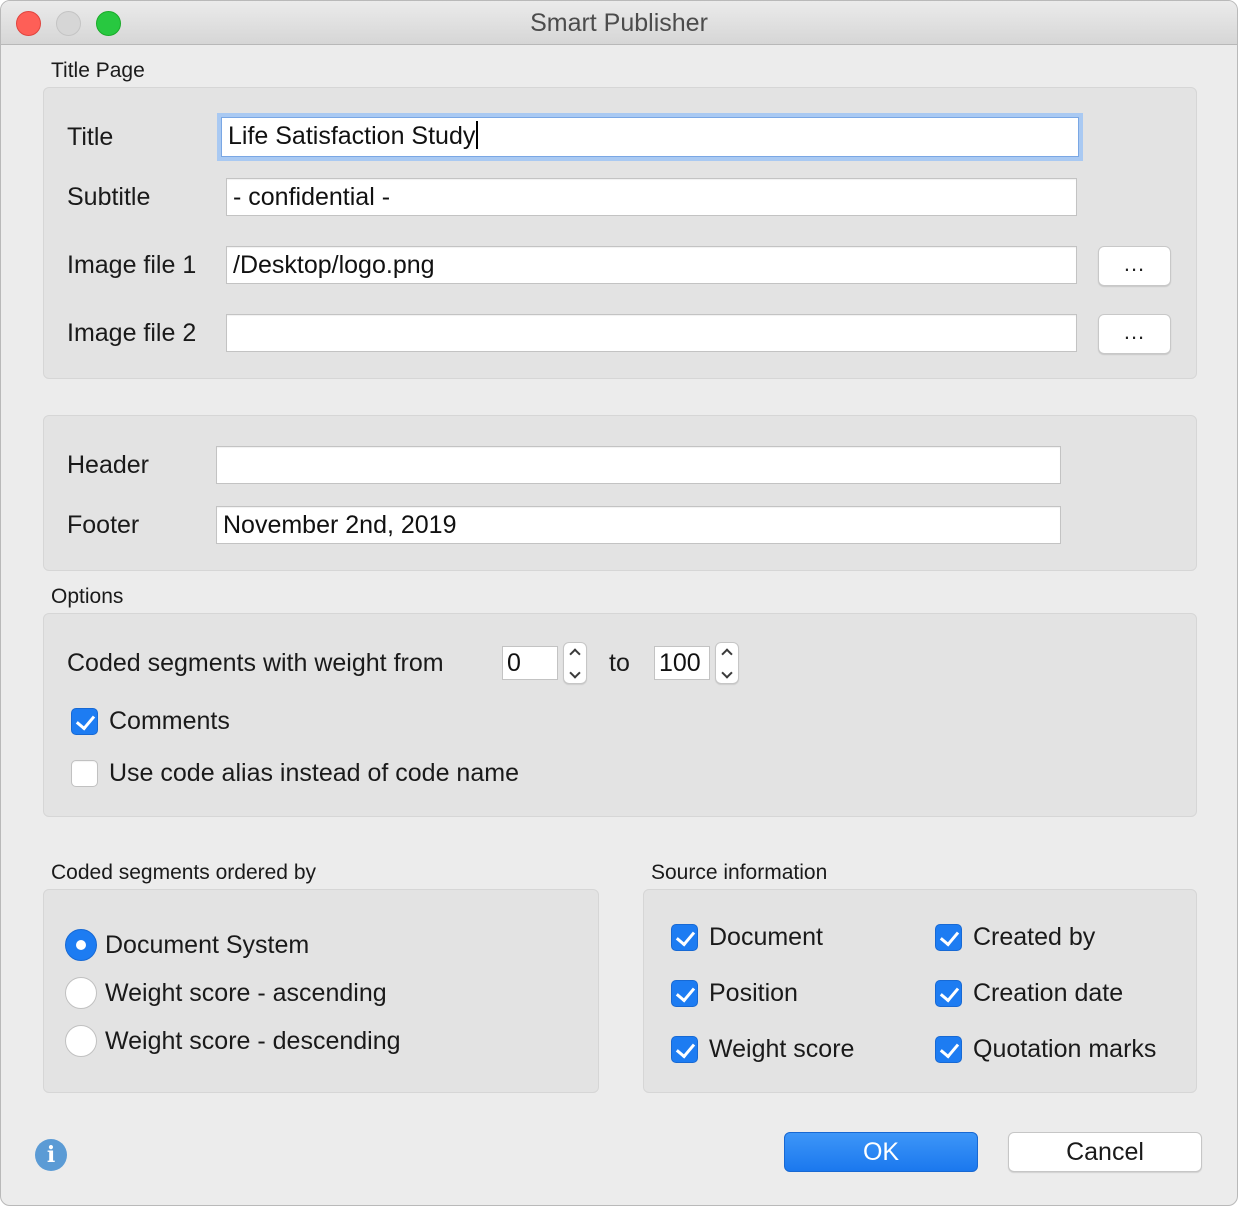 This screenshot has height=1206, width=1238. What do you see at coordinates (352, 136) in the screenshot?
I see `title-field-value: Life Satisfaction Study` at bounding box center [352, 136].